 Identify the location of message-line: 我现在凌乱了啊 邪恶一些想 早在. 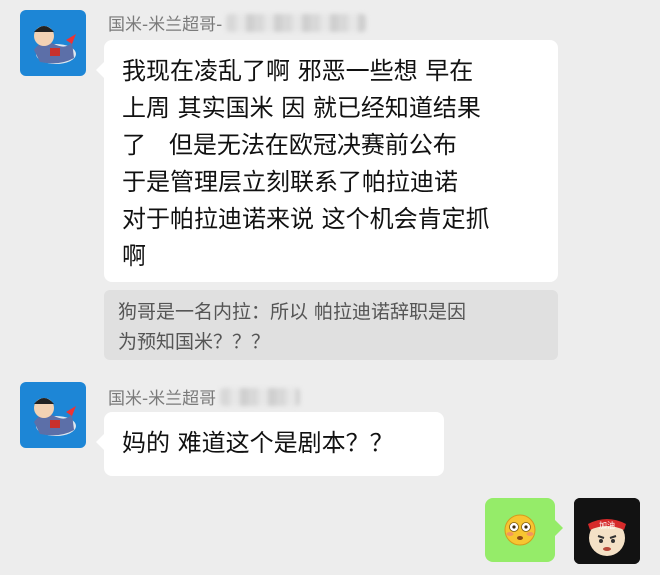
(298, 71).